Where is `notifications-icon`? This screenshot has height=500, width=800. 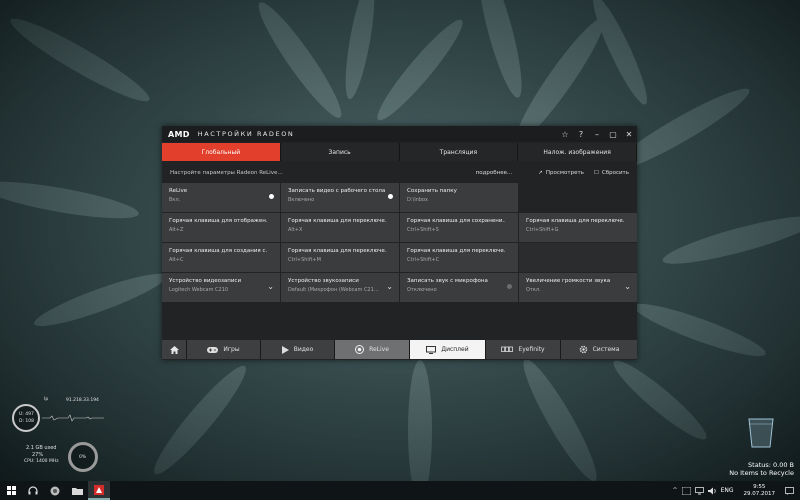 notifications-icon is located at coordinates (789, 490).